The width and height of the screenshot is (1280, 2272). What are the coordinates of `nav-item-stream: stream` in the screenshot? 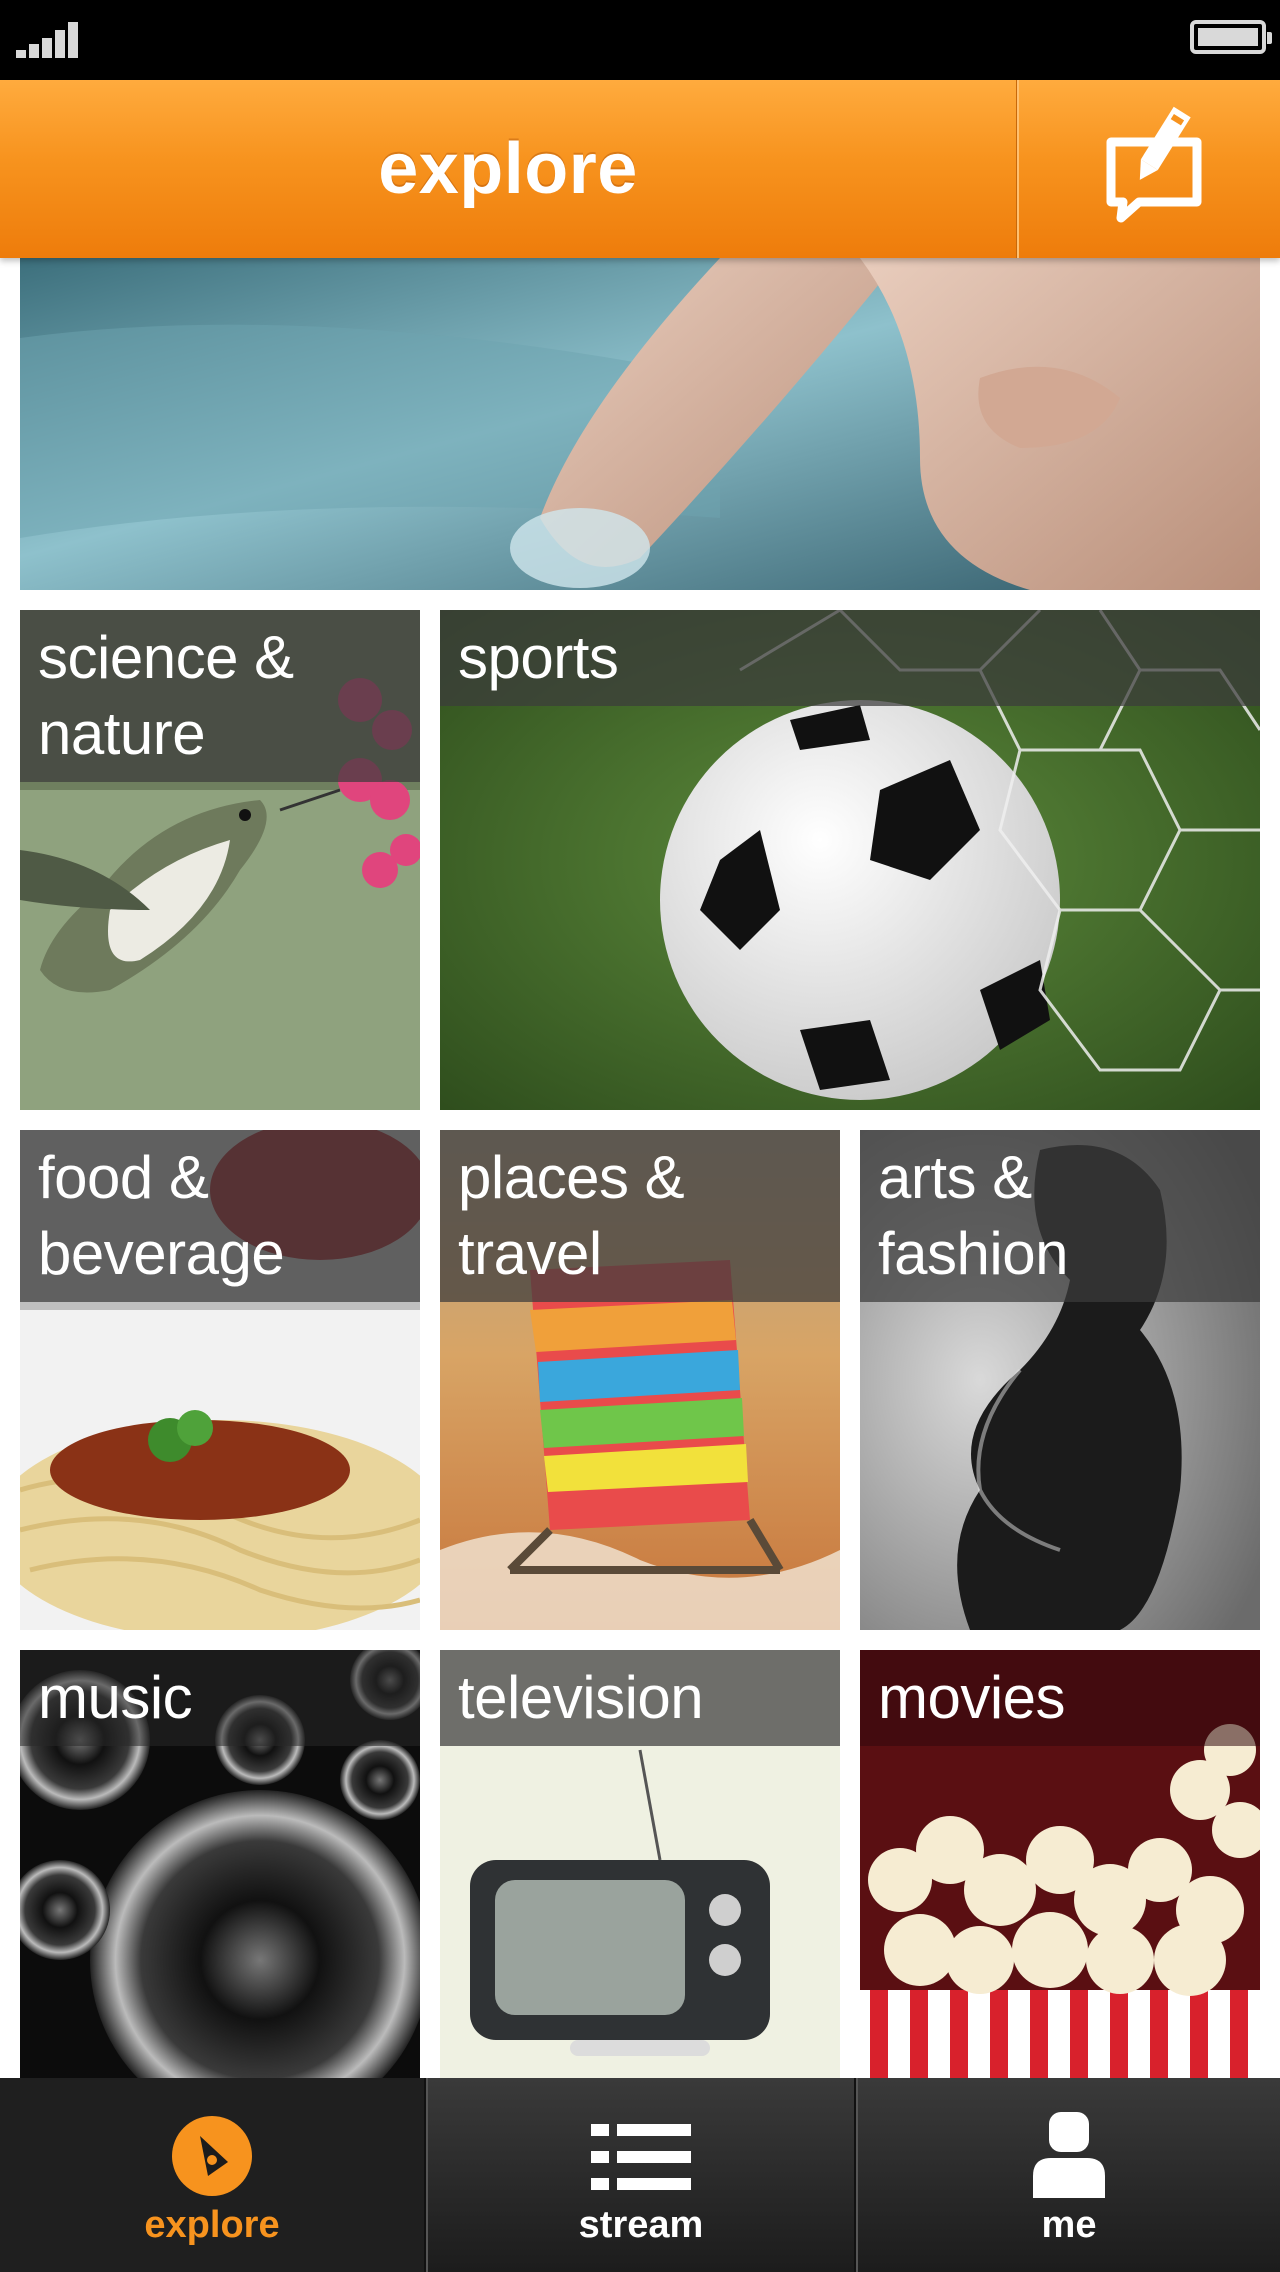 It's located at (641, 2175).